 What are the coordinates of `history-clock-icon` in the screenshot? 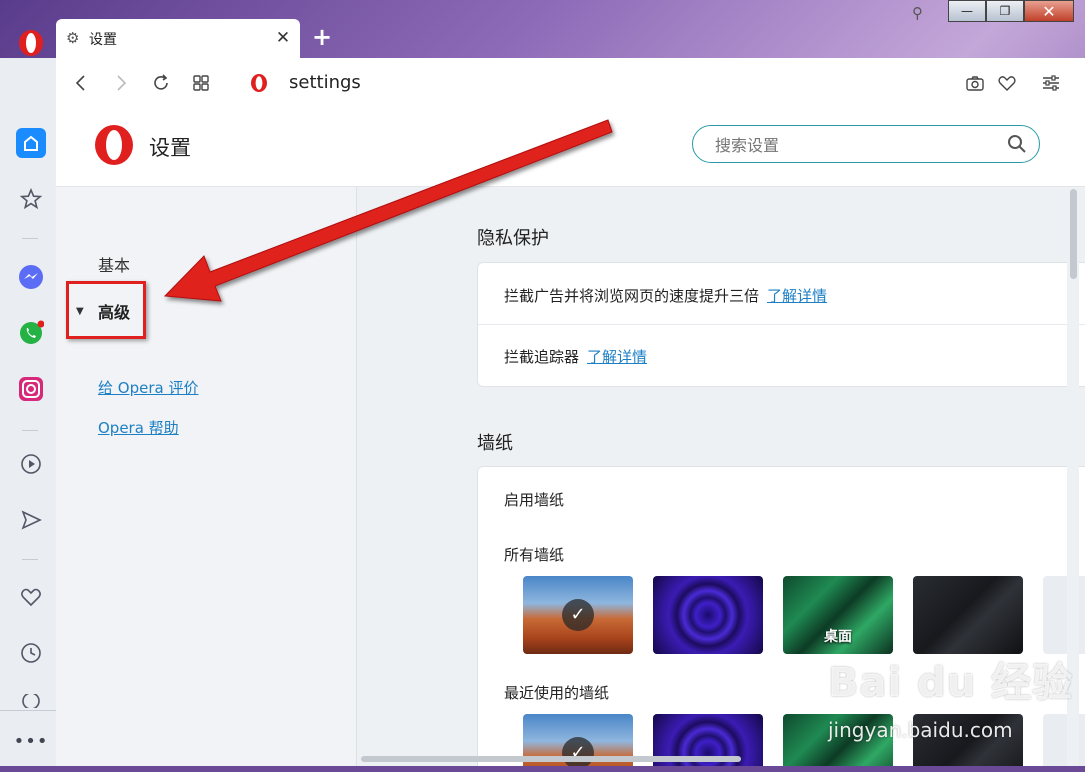 It's located at (31, 653).